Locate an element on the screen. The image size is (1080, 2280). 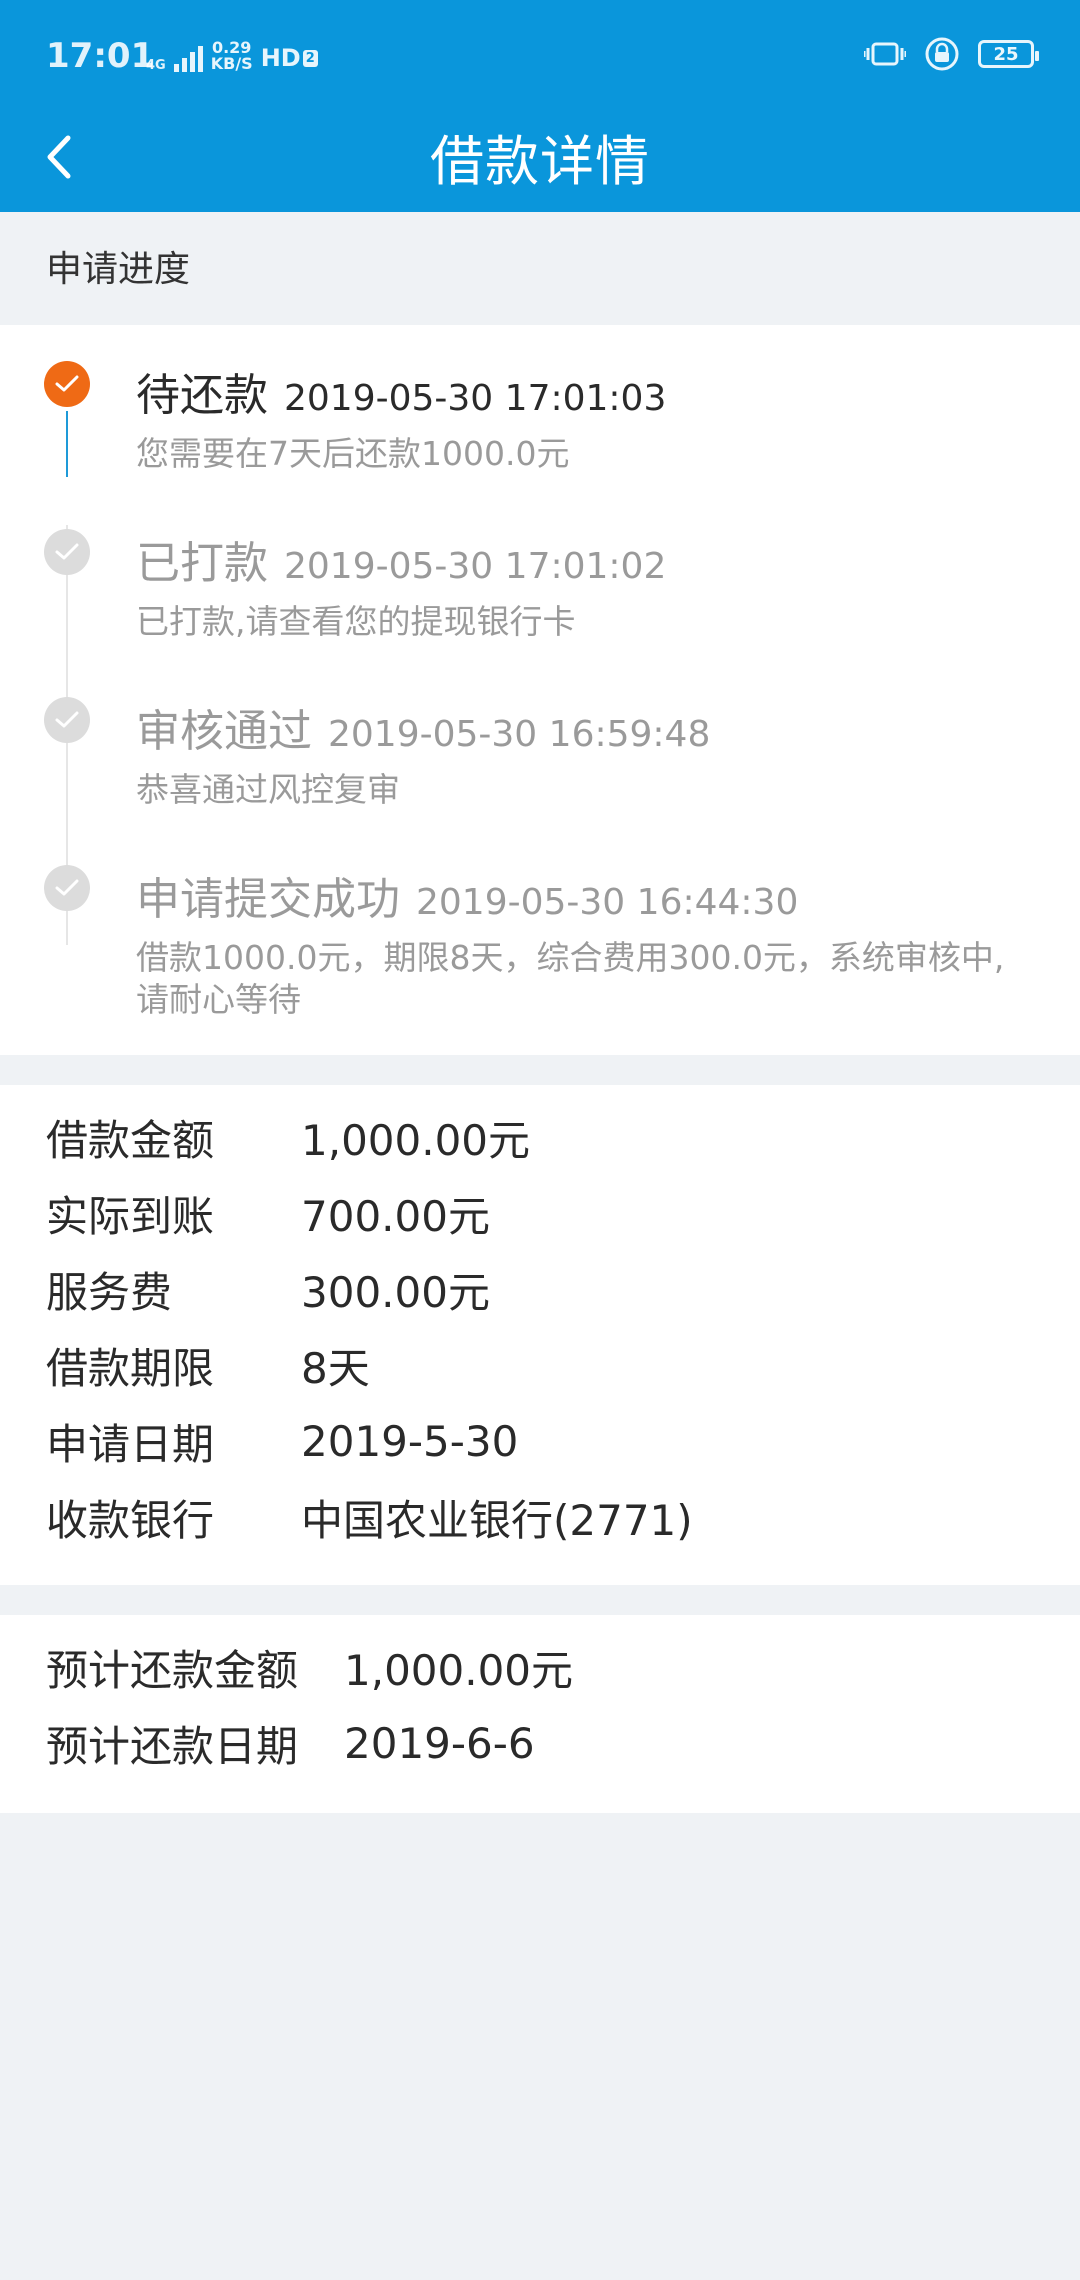
step-title: 申请提交成功 is located at coordinates (268, 899).